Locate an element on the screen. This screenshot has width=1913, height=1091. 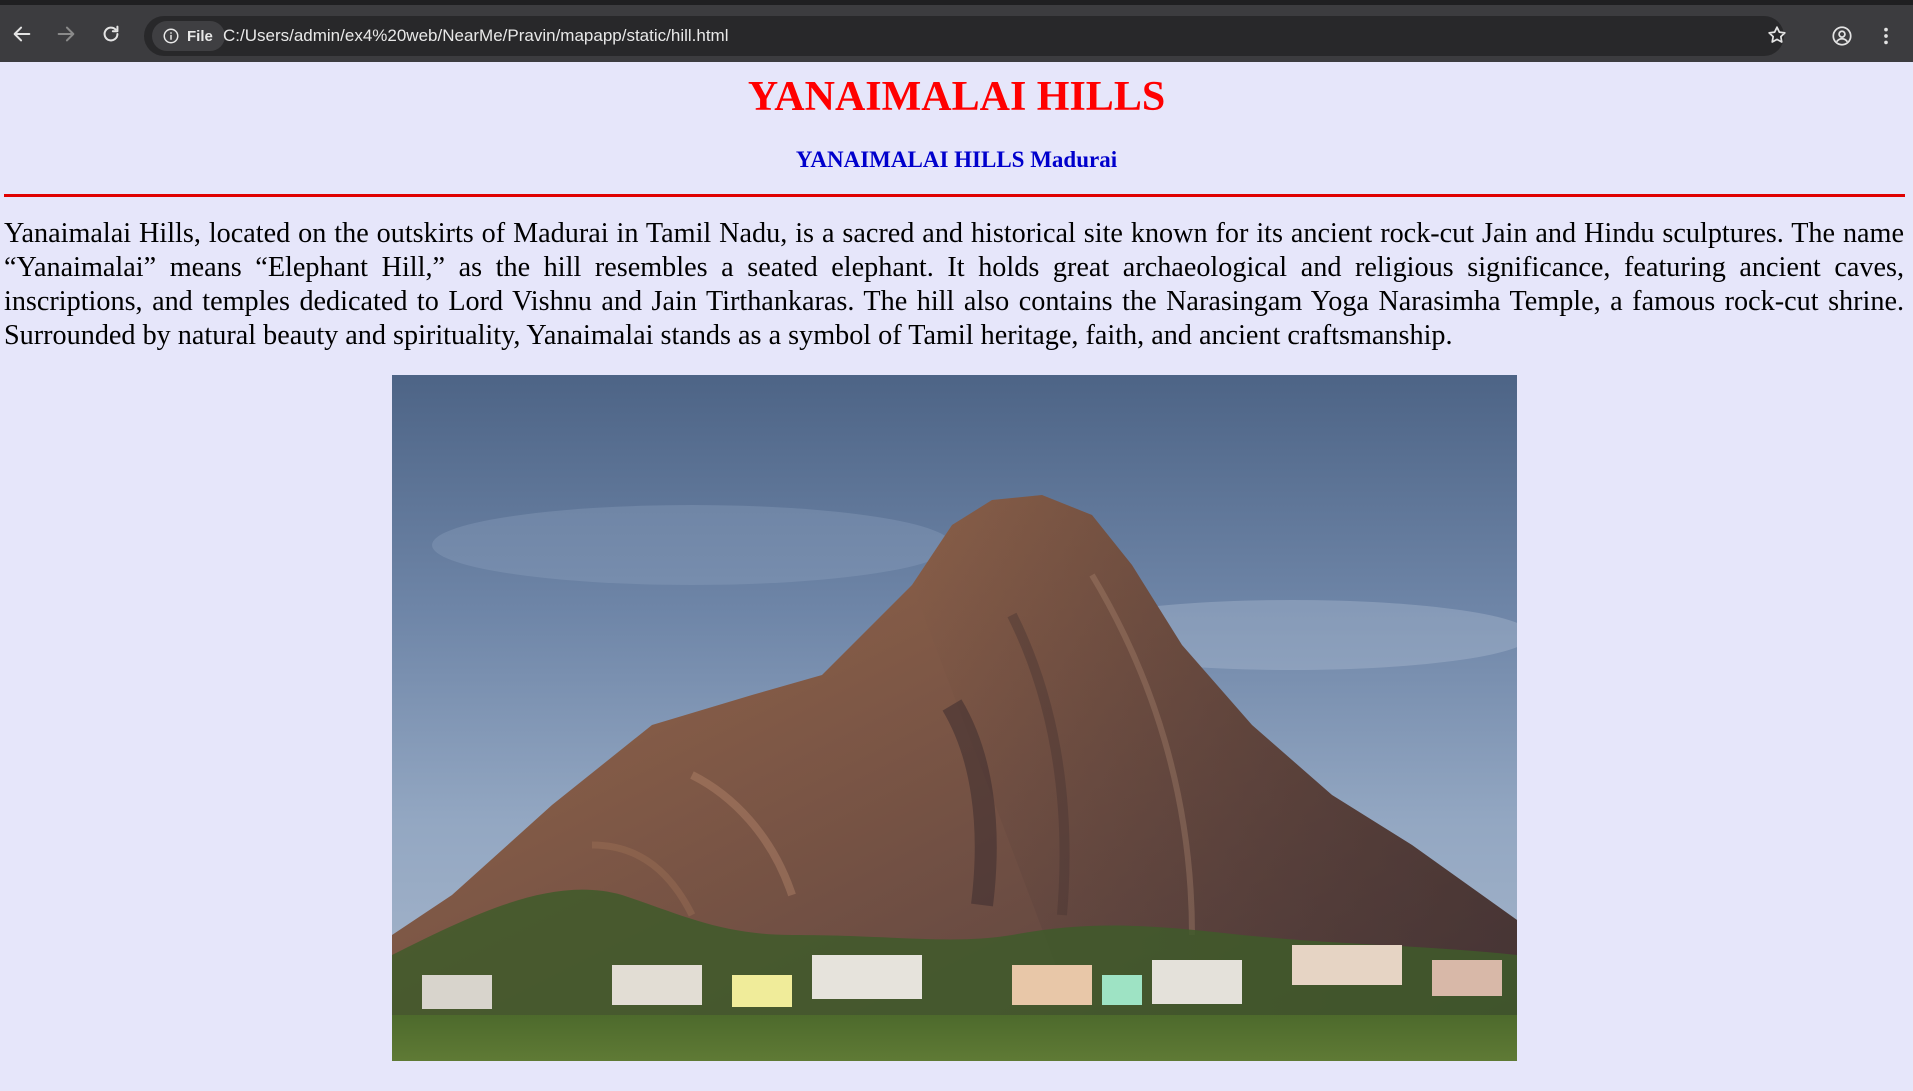
reload-icon is located at coordinates (111, 33).